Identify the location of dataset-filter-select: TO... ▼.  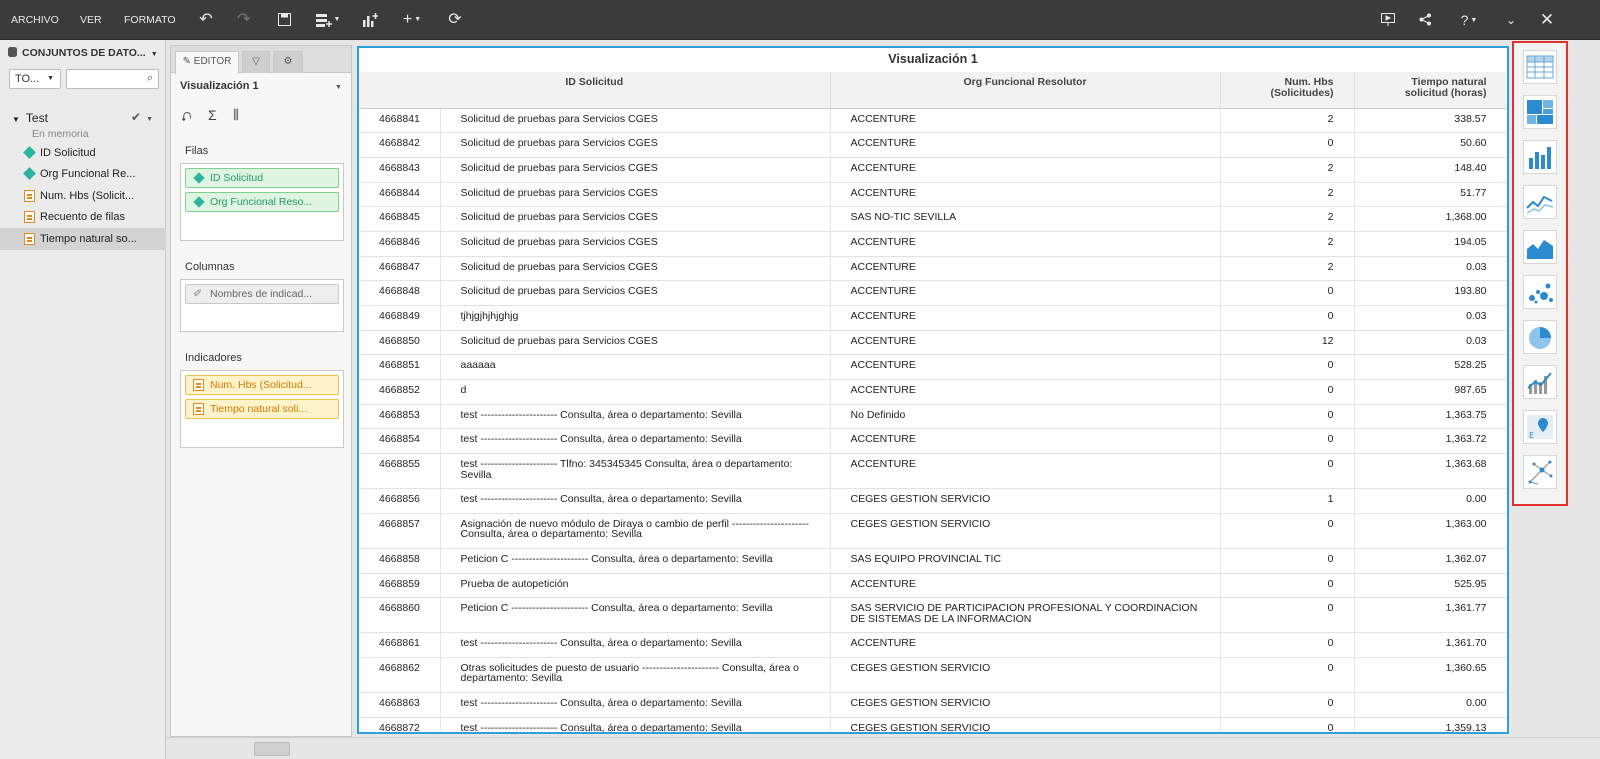
(35, 79).